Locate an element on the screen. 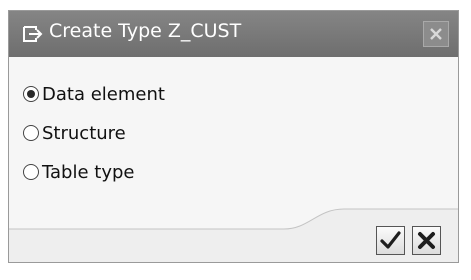 This screenshot has width=471, height=280. cancel-button is located at coordinates (426, 240).